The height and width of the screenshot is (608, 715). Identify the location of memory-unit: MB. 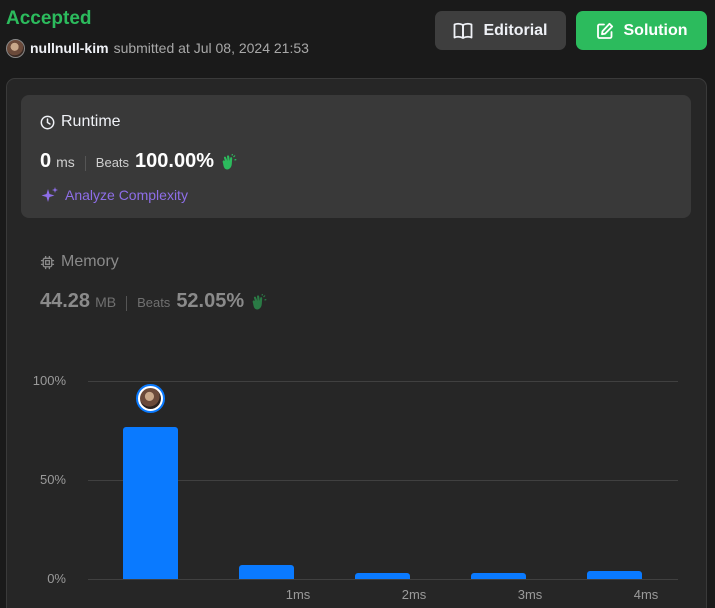
(106, 302).